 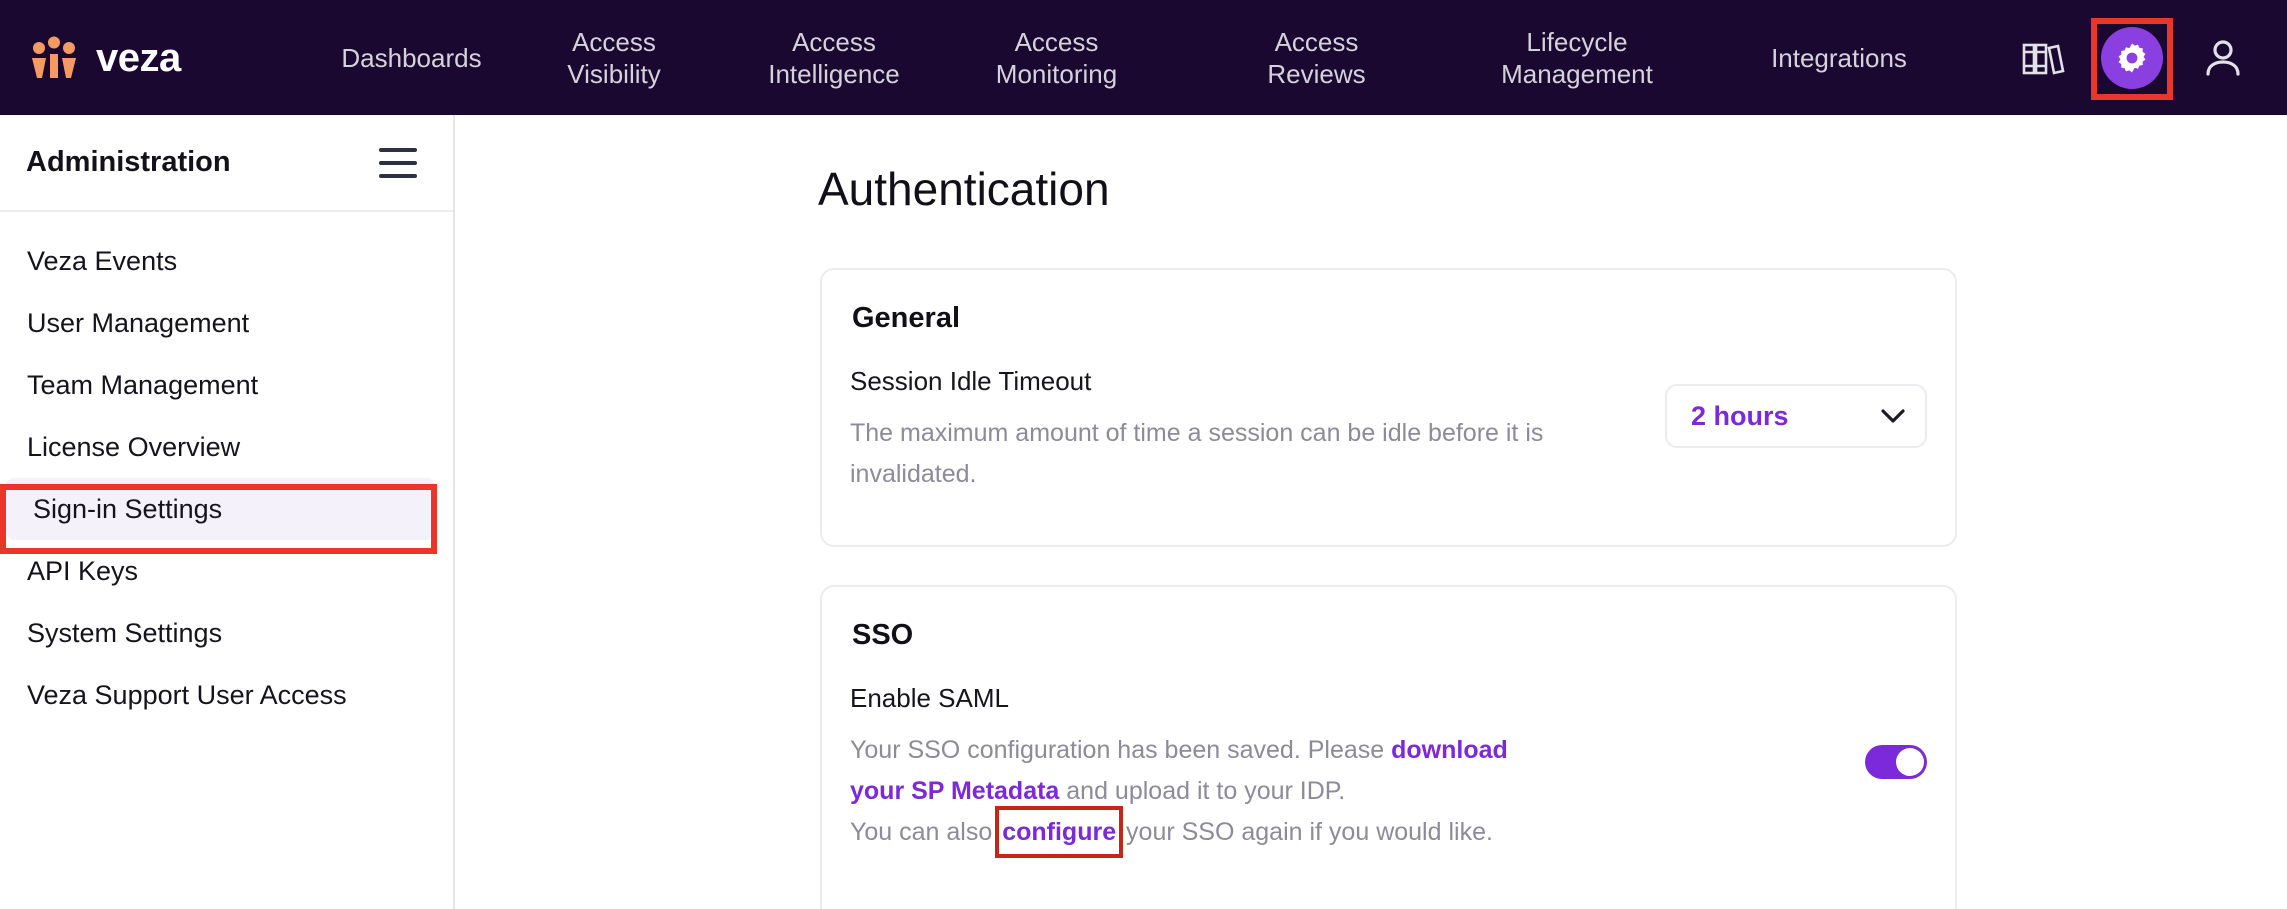 I want to click on sso-card-title: SSO, so click(x=883, y=635).